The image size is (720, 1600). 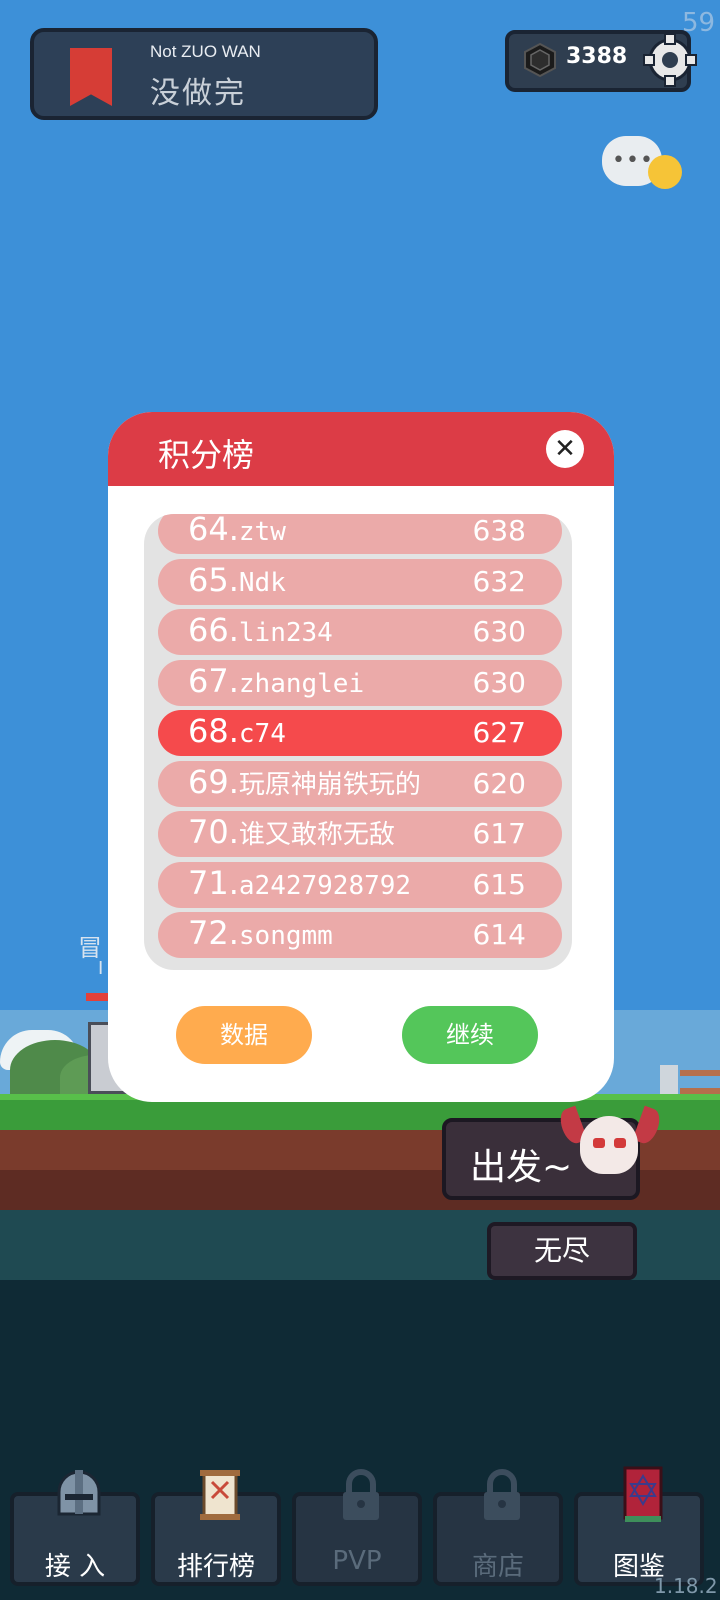 What do you see at coordinates (360, 632) in the screenshot?
I see `leaderboard-row: 66.lin234 630` at bounding box center [360, 632].